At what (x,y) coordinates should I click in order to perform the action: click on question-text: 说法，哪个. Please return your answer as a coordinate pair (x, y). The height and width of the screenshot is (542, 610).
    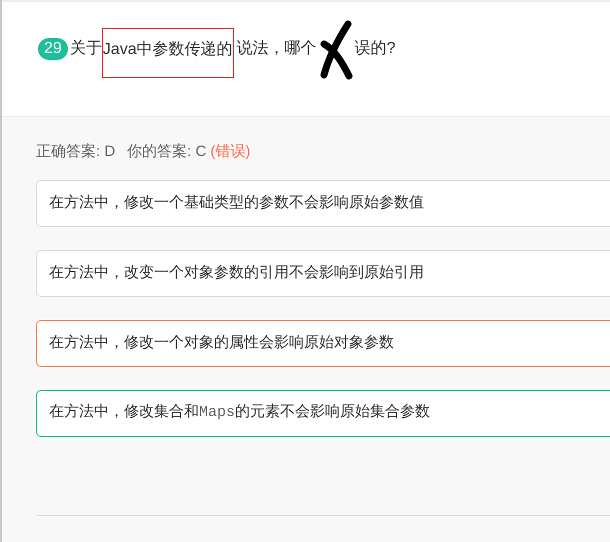
    Looking at the image, I should click on (276, 48).